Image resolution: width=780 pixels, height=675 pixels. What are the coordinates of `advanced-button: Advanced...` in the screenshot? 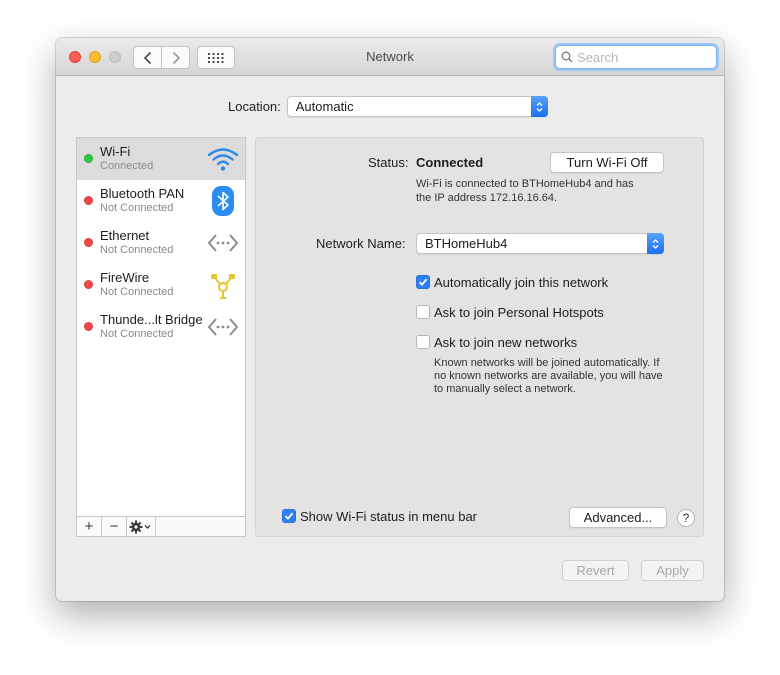 It's located at (618, 517).